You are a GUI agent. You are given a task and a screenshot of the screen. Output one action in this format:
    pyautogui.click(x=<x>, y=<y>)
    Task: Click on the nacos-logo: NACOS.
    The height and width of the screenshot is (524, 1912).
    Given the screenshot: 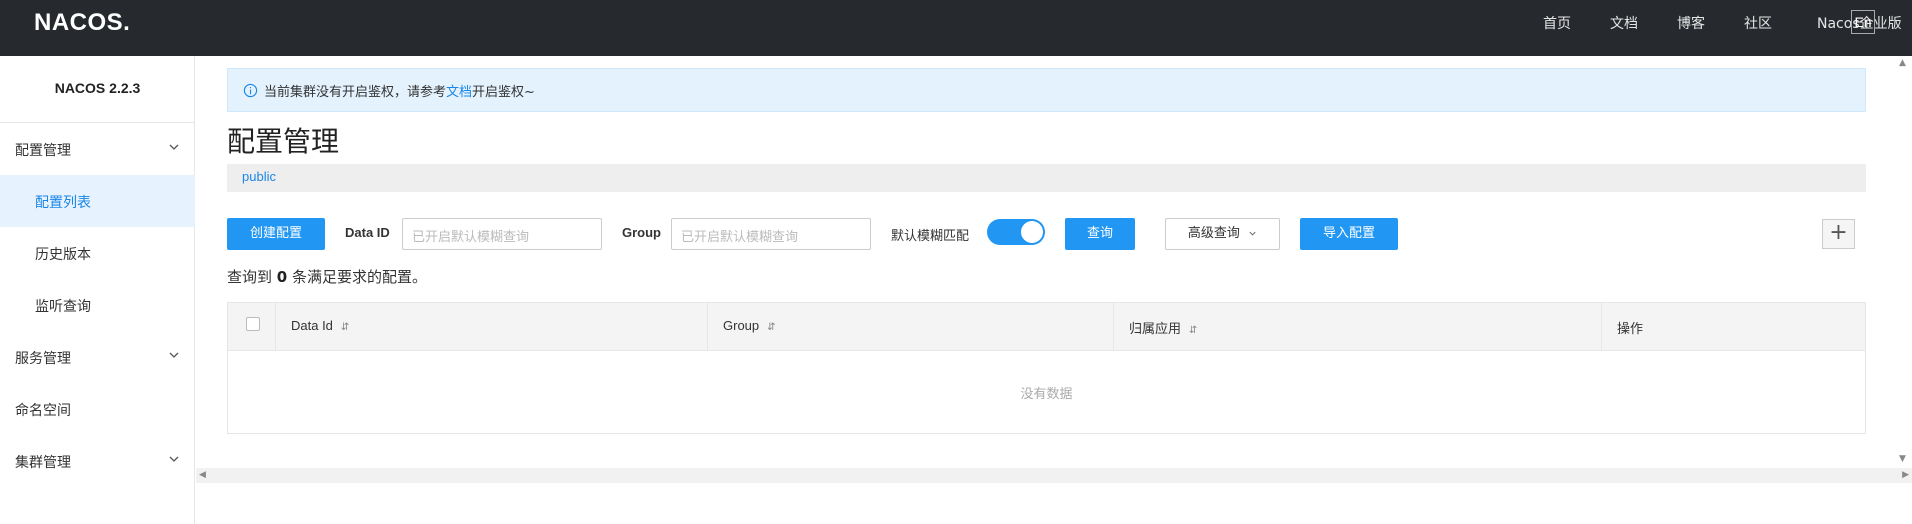 What is the action you would take?
    pyautogui.click(x=82, y=23)
    